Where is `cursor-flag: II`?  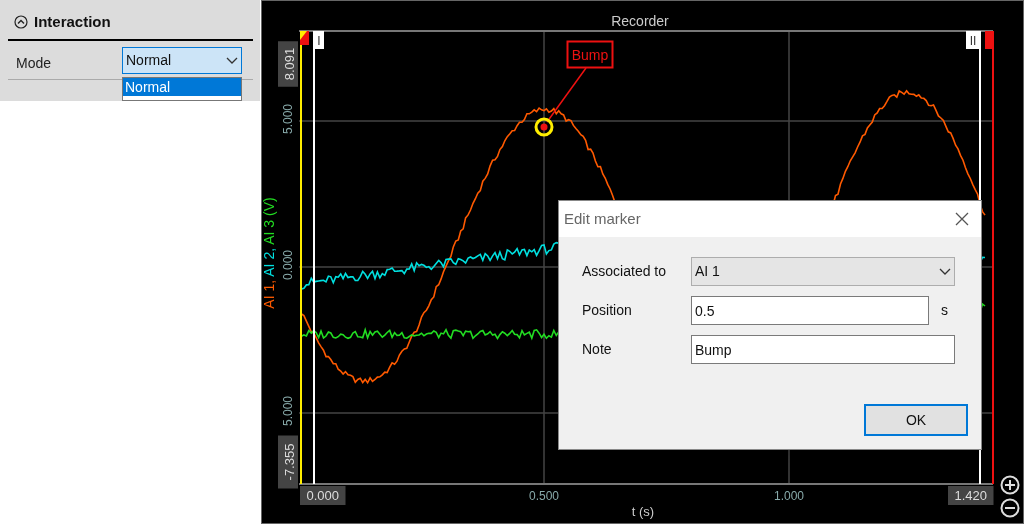 cursor-flag: II is located at coordinates (973, 40).